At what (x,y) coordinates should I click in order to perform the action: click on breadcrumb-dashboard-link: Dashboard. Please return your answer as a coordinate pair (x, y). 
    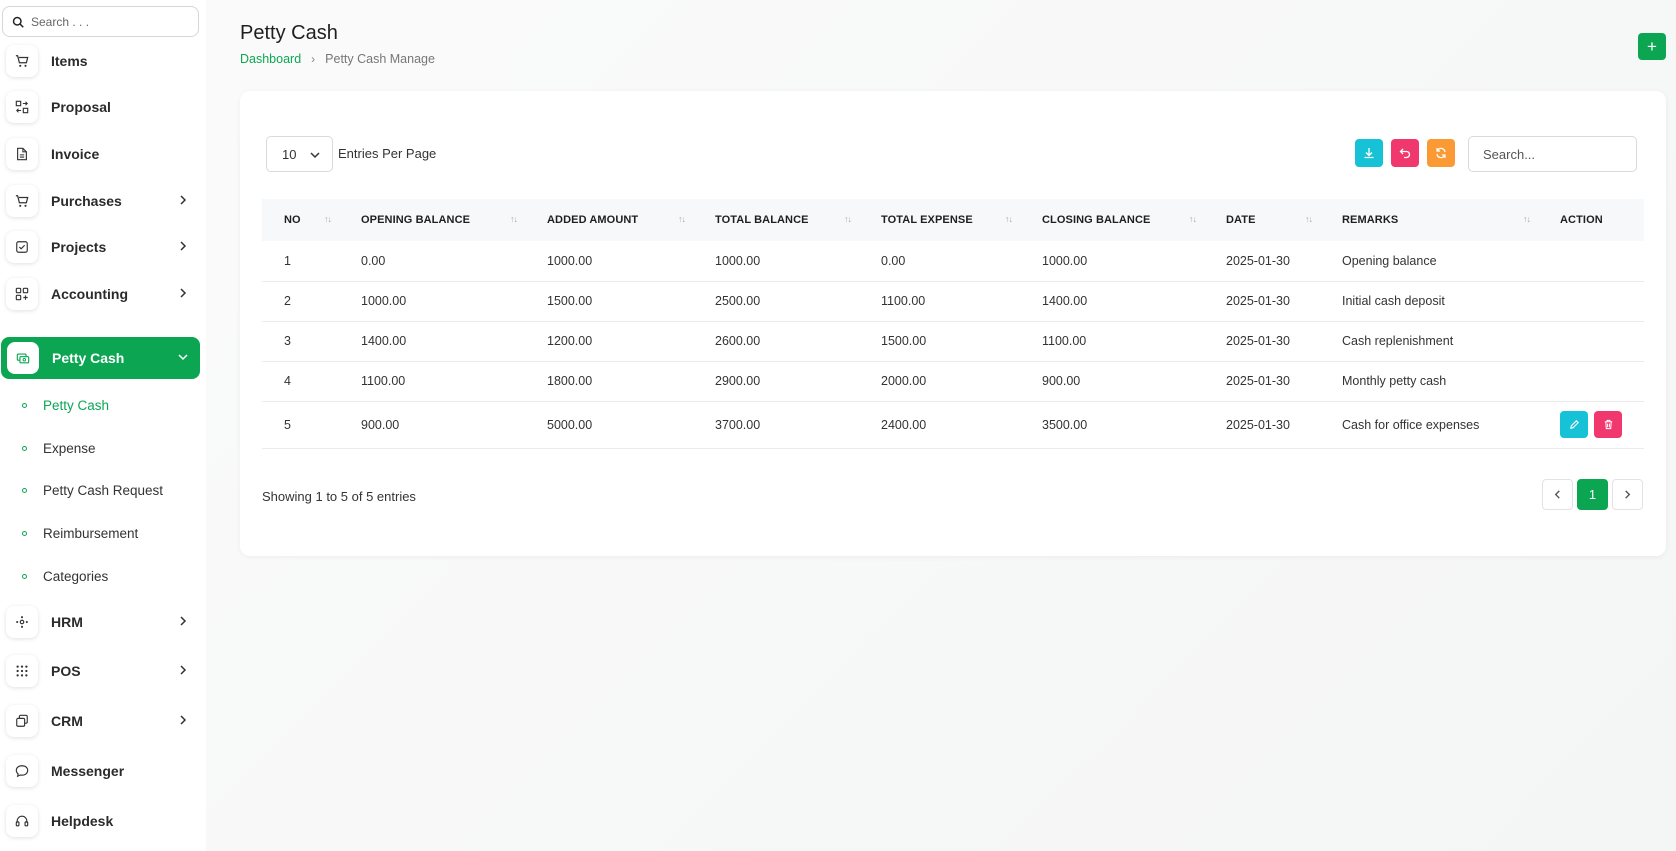
    Looking at the image, I should click on (270, 59).